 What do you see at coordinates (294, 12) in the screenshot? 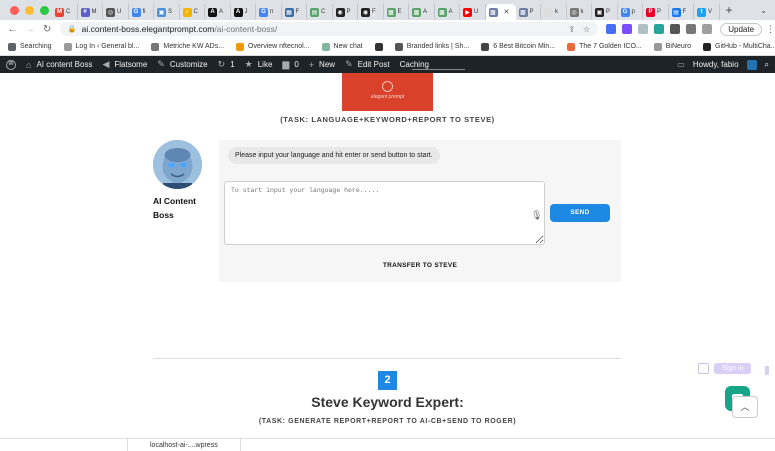
I see `browser-tab: ▦ F` at bounding box center [294, 12].